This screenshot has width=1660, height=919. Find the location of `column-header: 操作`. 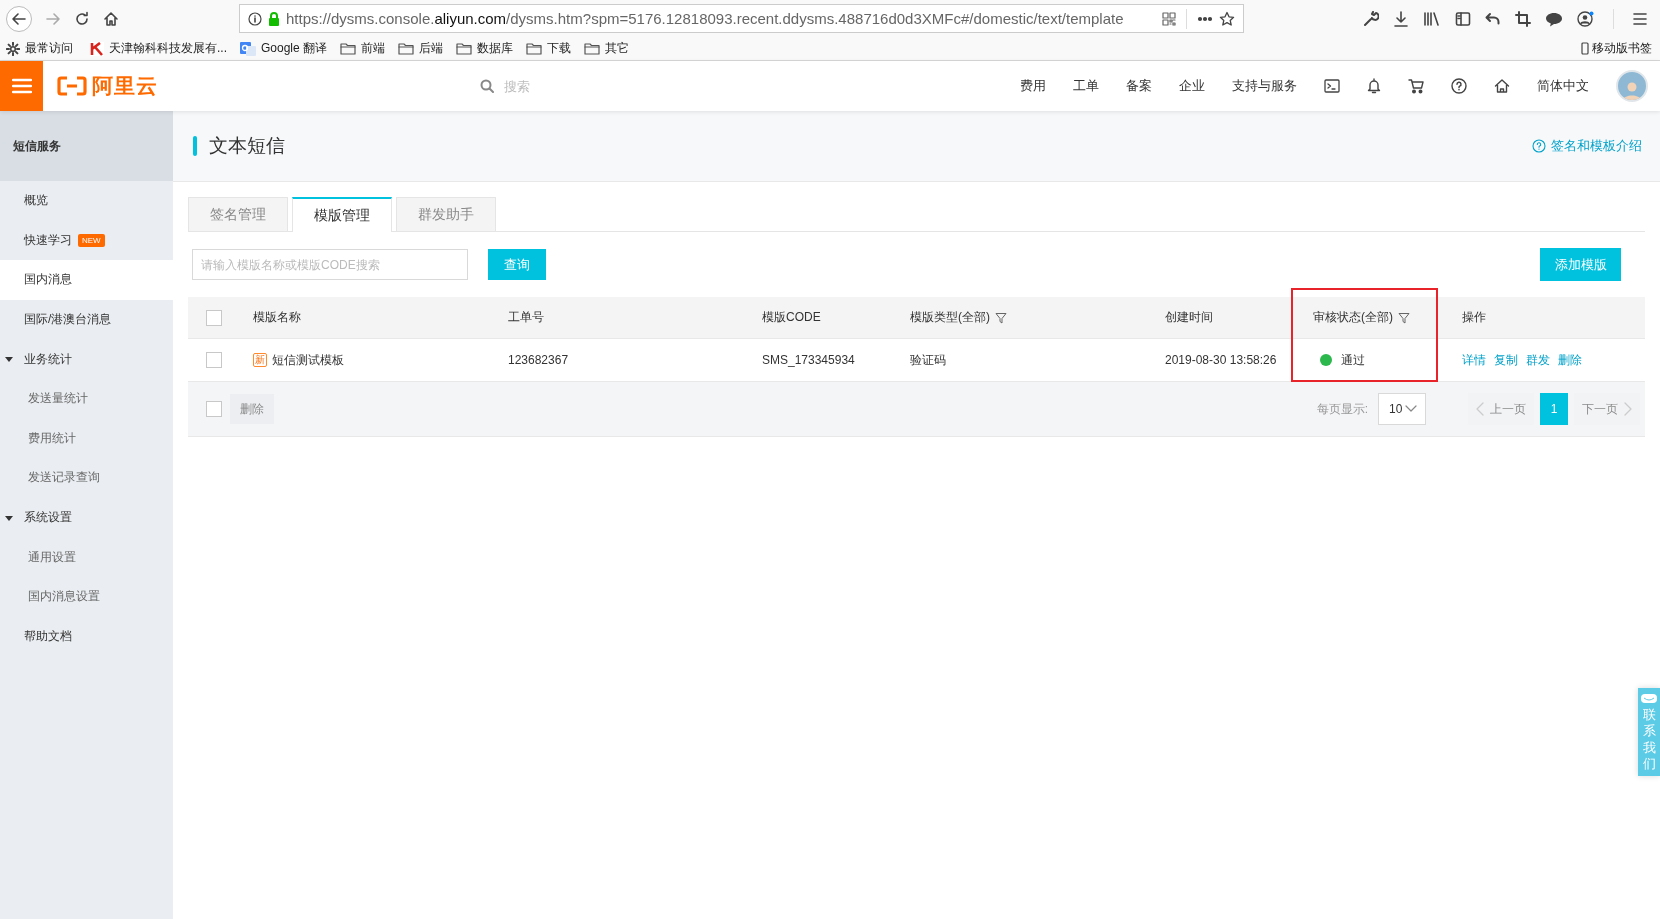

column-header: 操作 is located at coordinates (1474, 317).